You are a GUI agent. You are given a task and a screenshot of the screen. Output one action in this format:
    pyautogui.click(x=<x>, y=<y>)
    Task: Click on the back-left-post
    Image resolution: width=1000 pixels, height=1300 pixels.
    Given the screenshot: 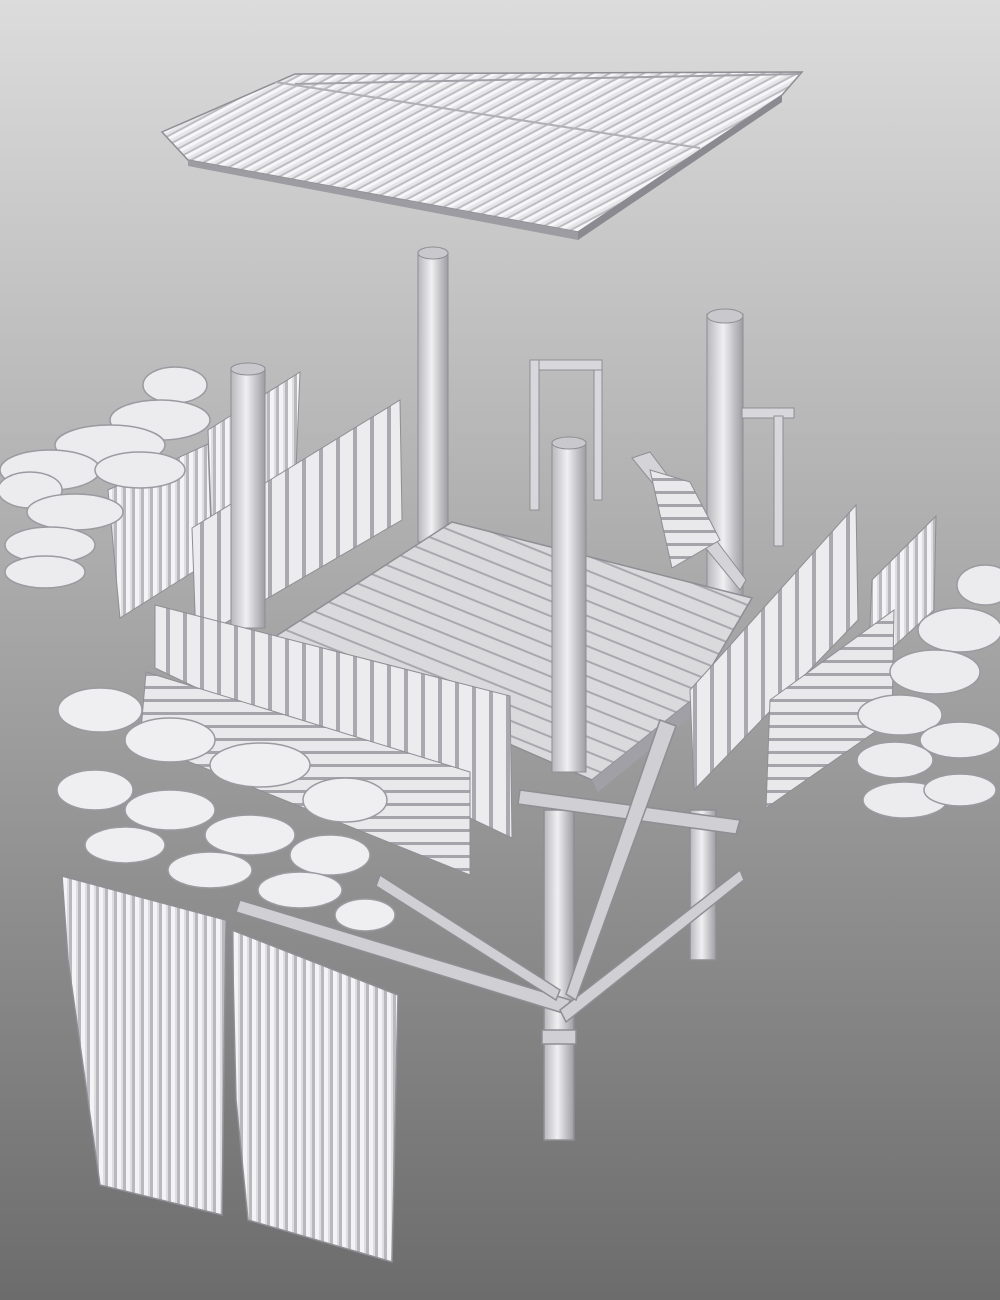 What is the action you would take?
    pyautogui.click(x=433, y=394)
    